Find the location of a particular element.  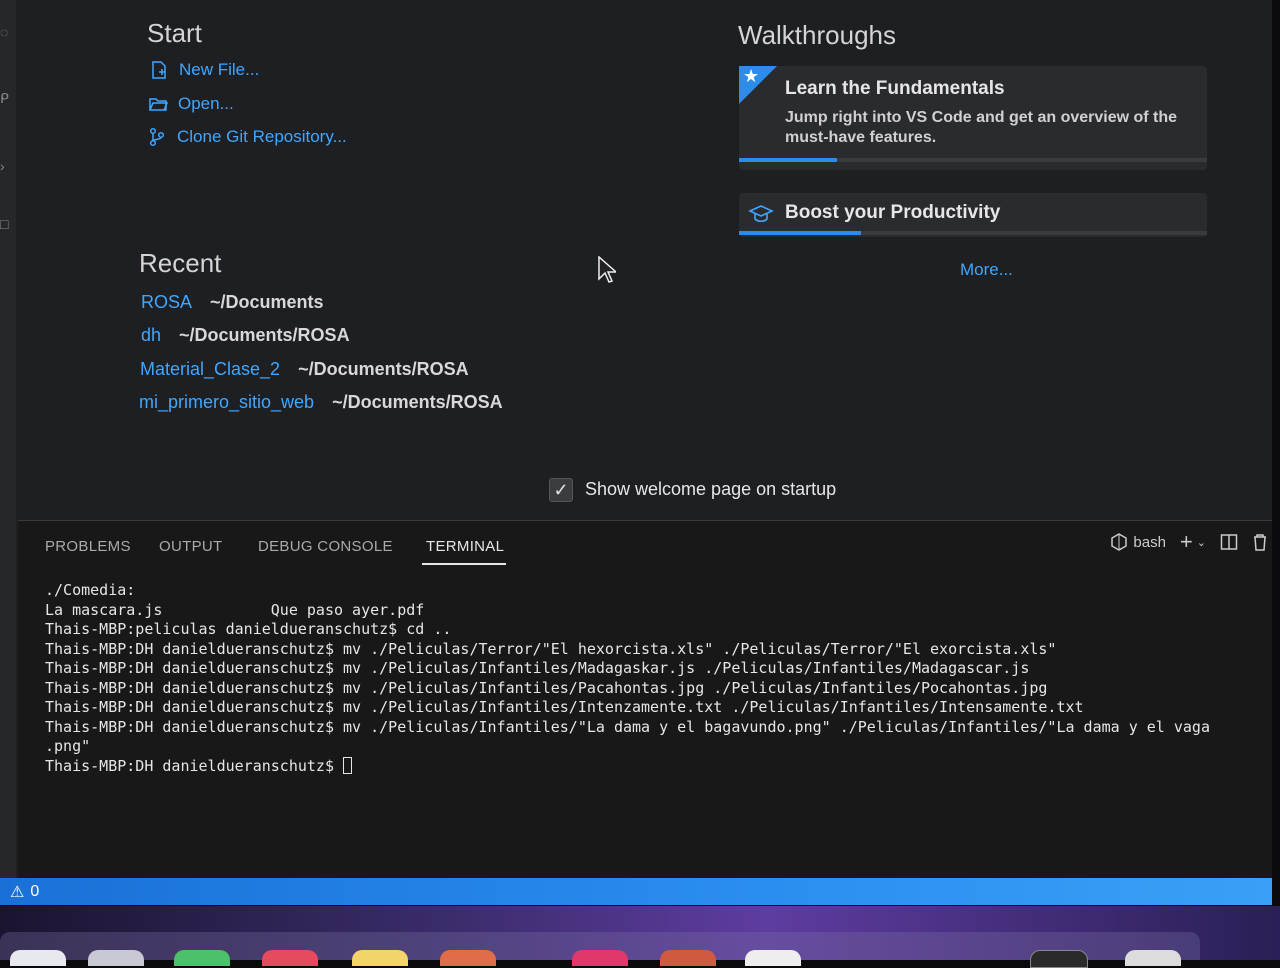

walkthrough-card-productivity: Boost your Productivity is located at coordinates (973, 215).